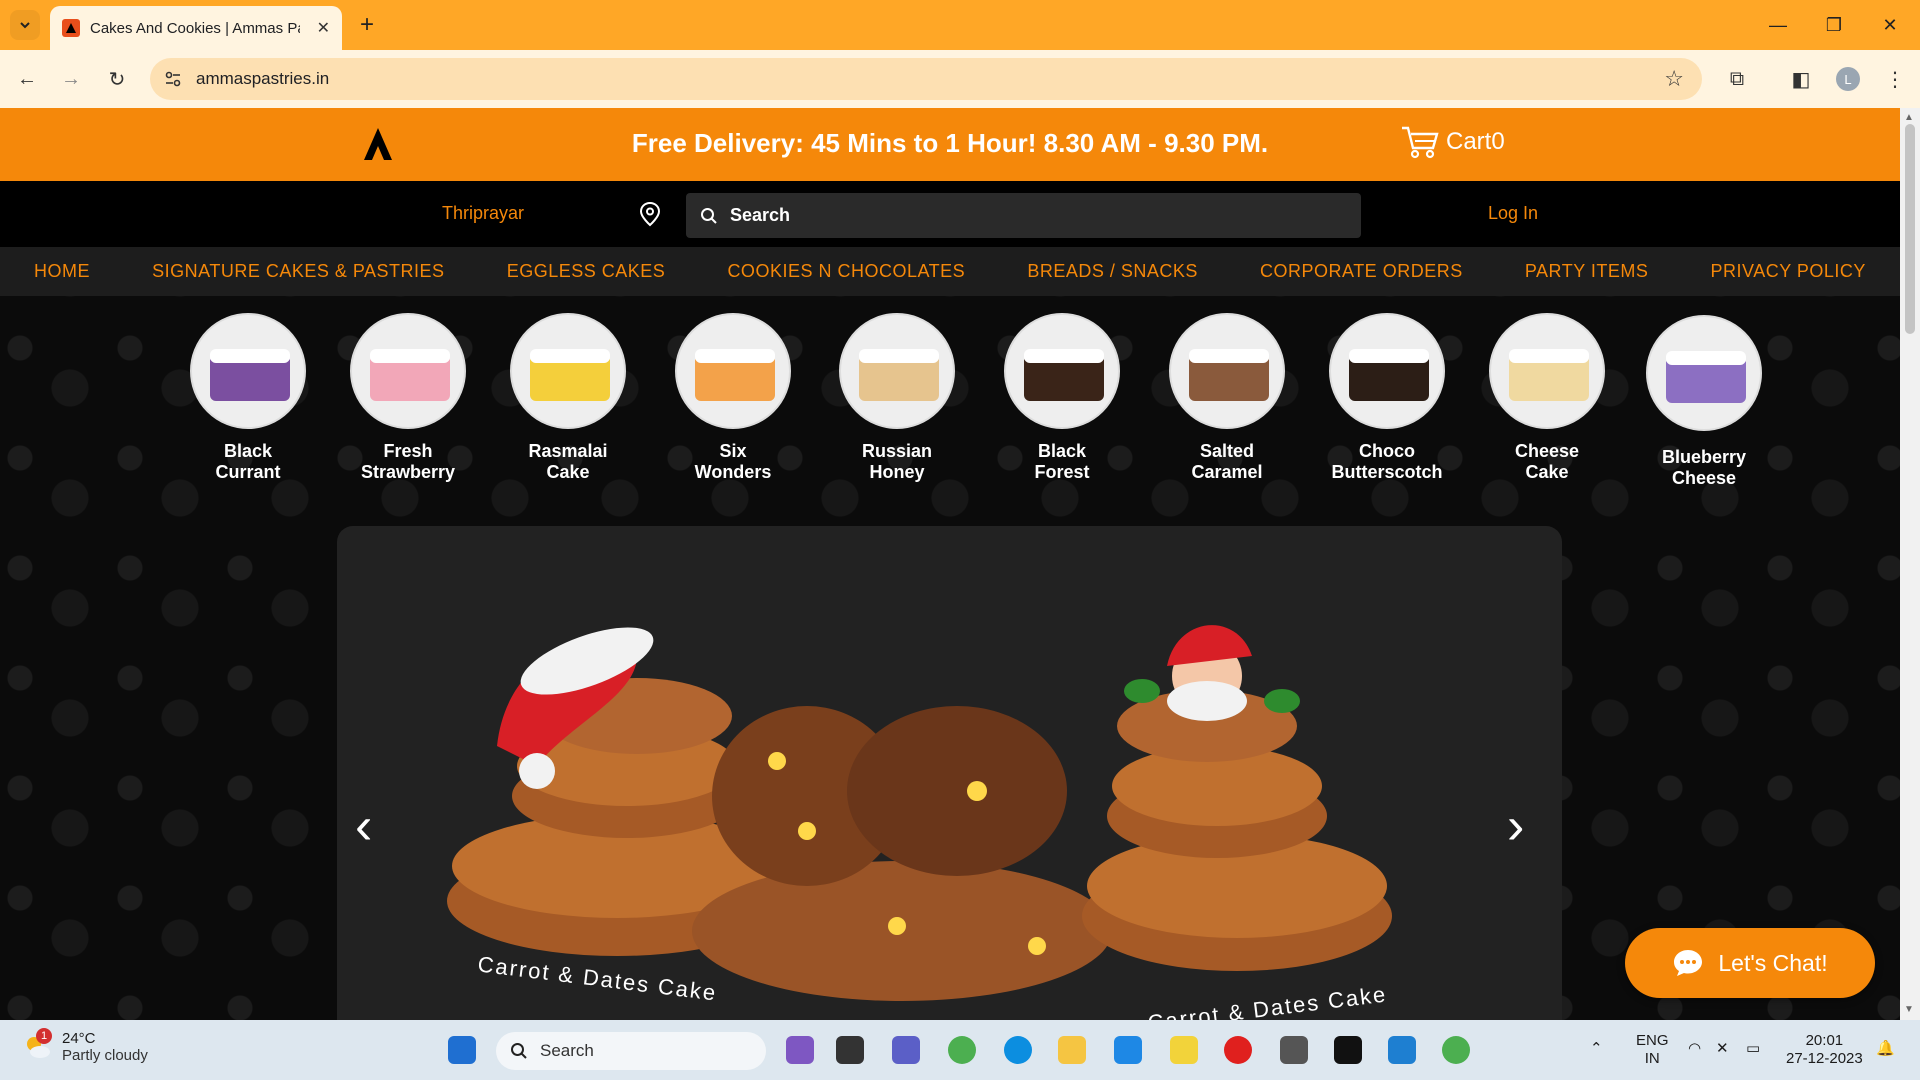 The width and height of the screenshot is (1920, 1080). Describe the element at coordinates (568, 472) in the screenshot. I see `category-label: Cake` at that location.